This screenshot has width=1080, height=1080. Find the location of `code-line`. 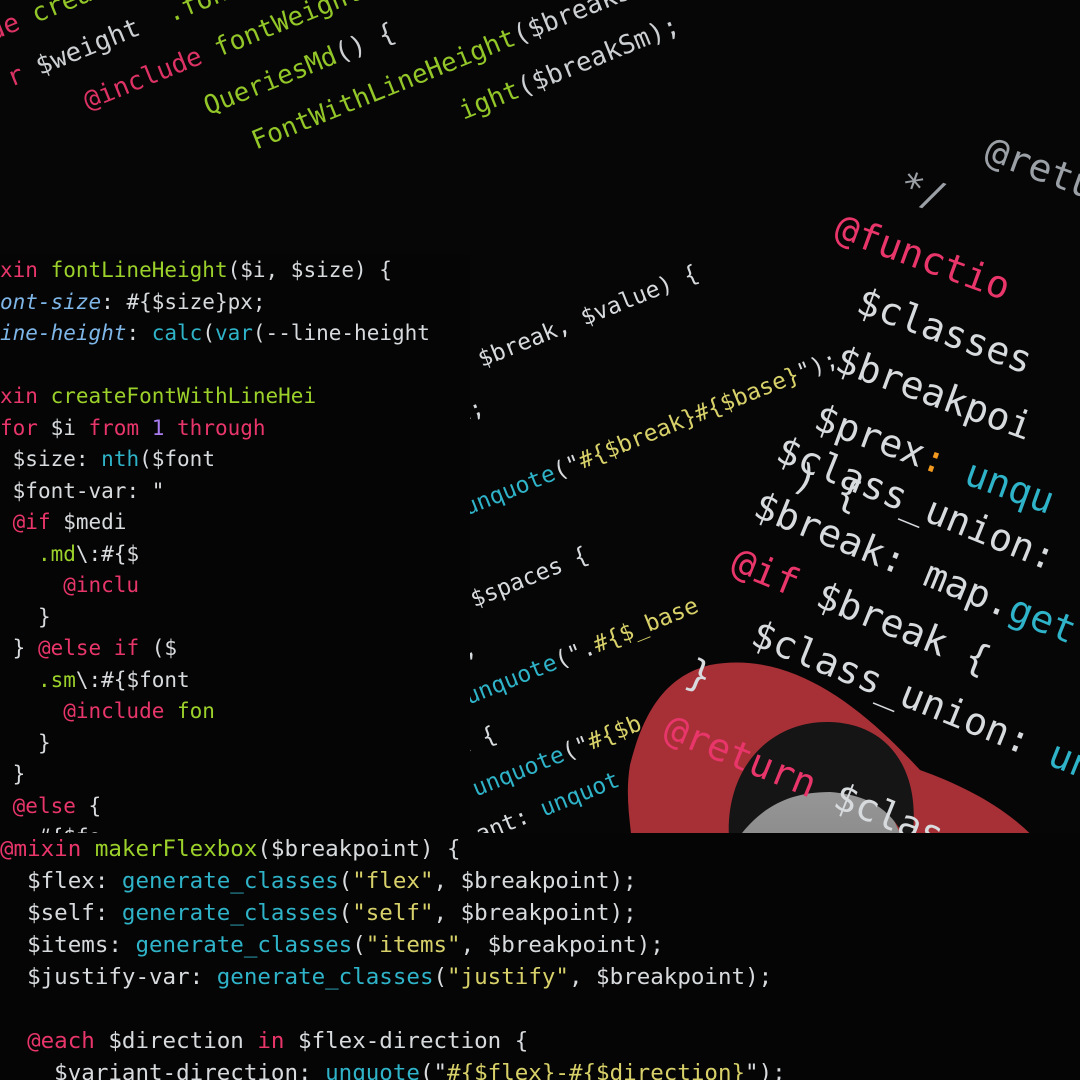

code-line is located at coordinates (540, 1009).